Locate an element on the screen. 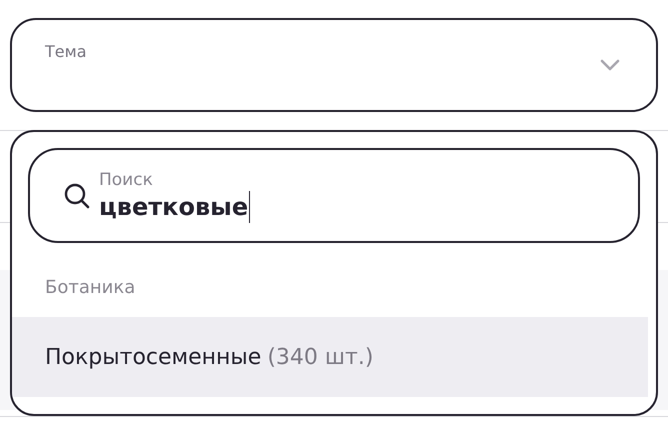 Image resolution: width=668 pixels, height=430 pixels. chevron-icon is located at coordinates (610, 65).